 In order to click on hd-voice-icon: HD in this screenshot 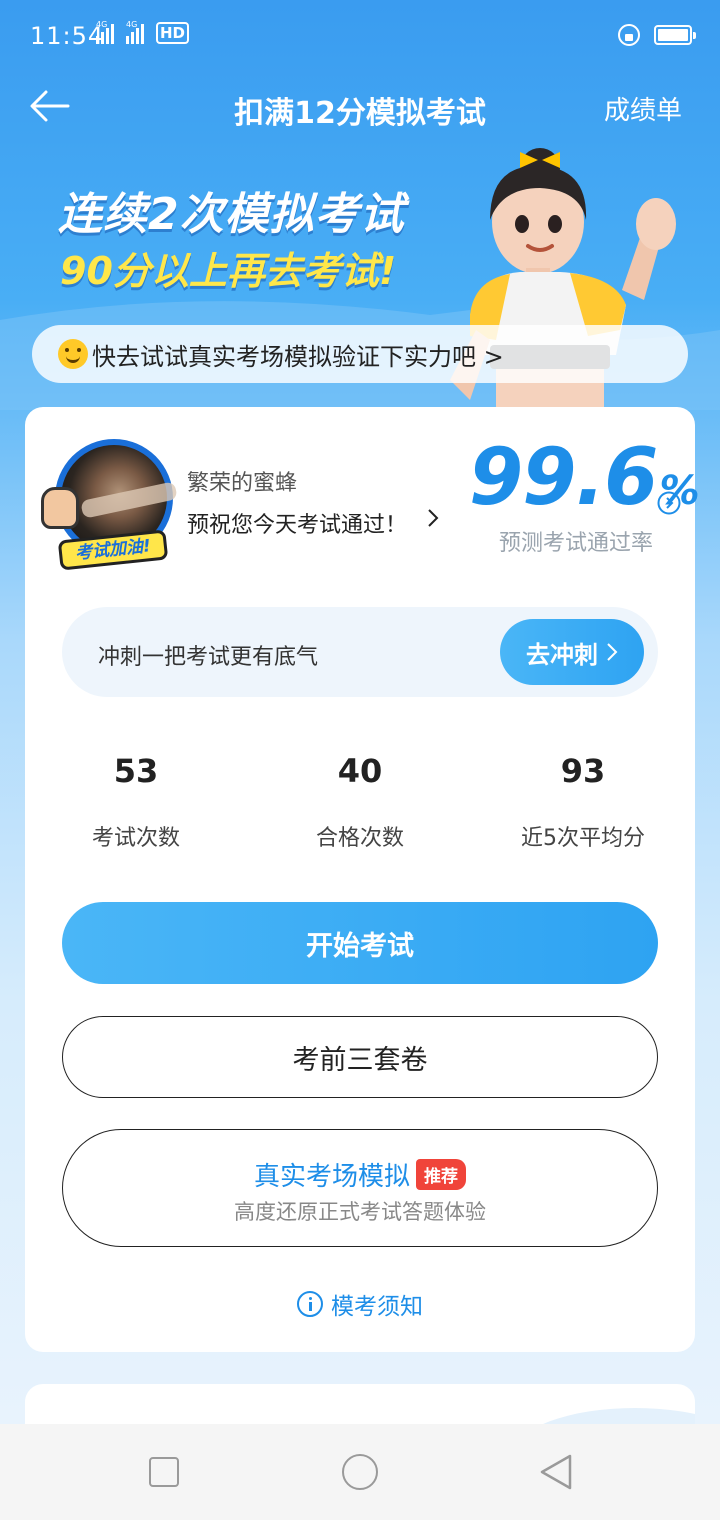, I will do `click(173, 33)`.